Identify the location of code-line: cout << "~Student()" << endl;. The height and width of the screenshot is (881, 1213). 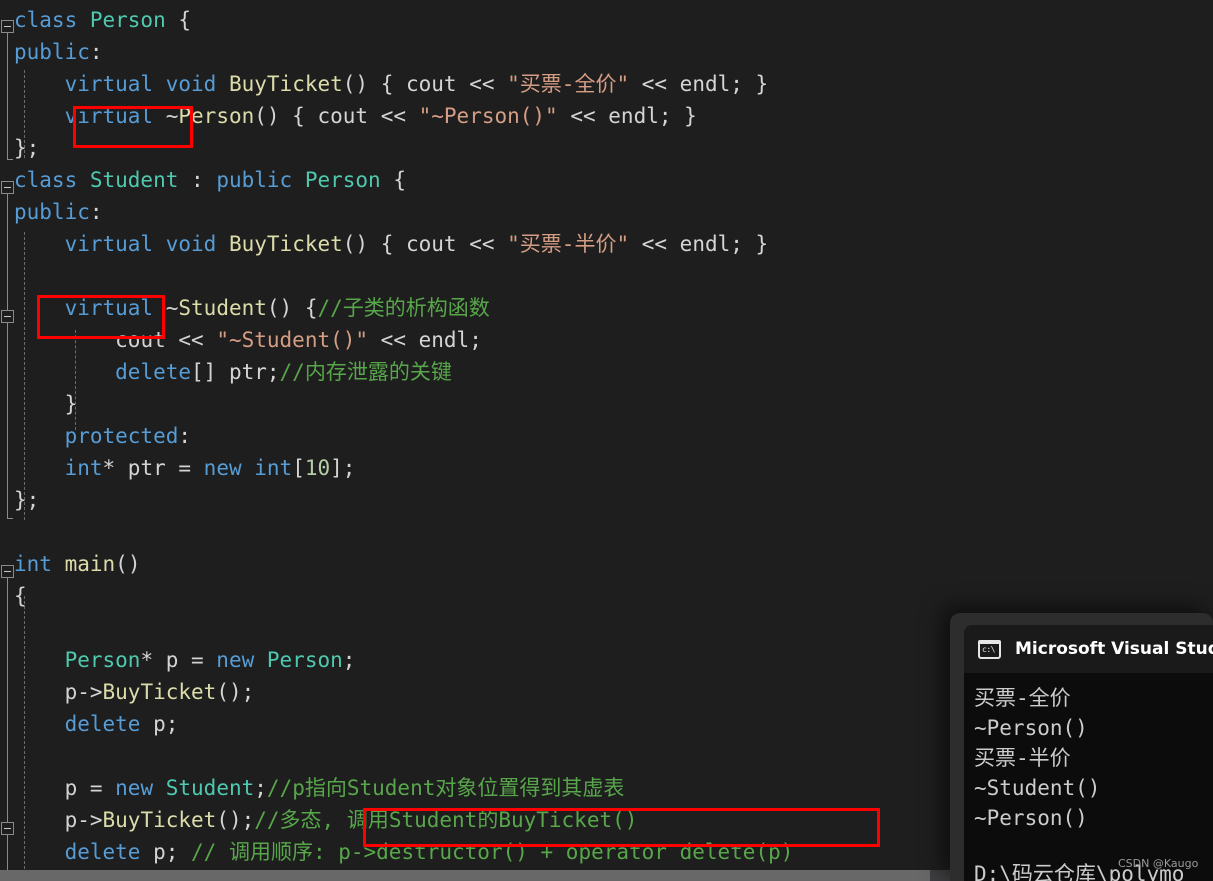
(606, 340).